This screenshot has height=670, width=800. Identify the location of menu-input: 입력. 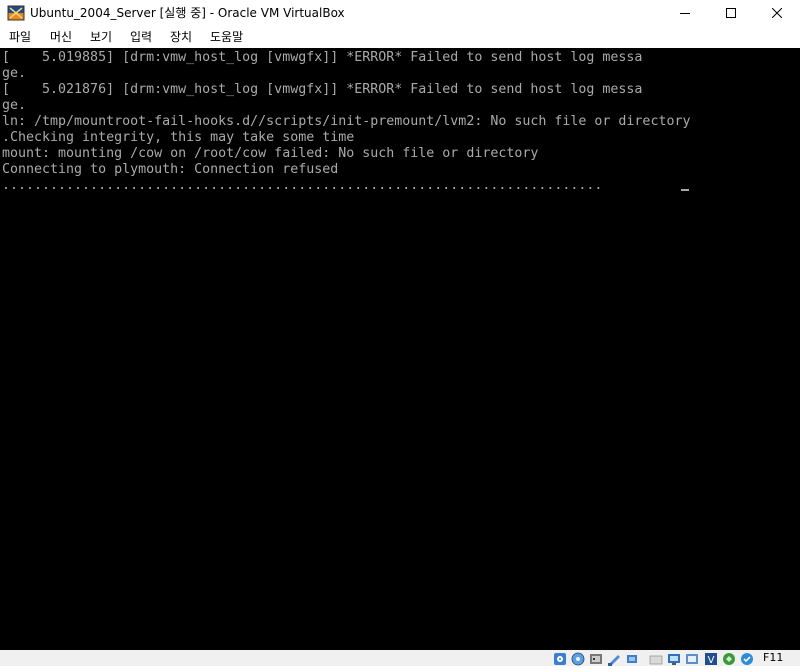
(141, 37).